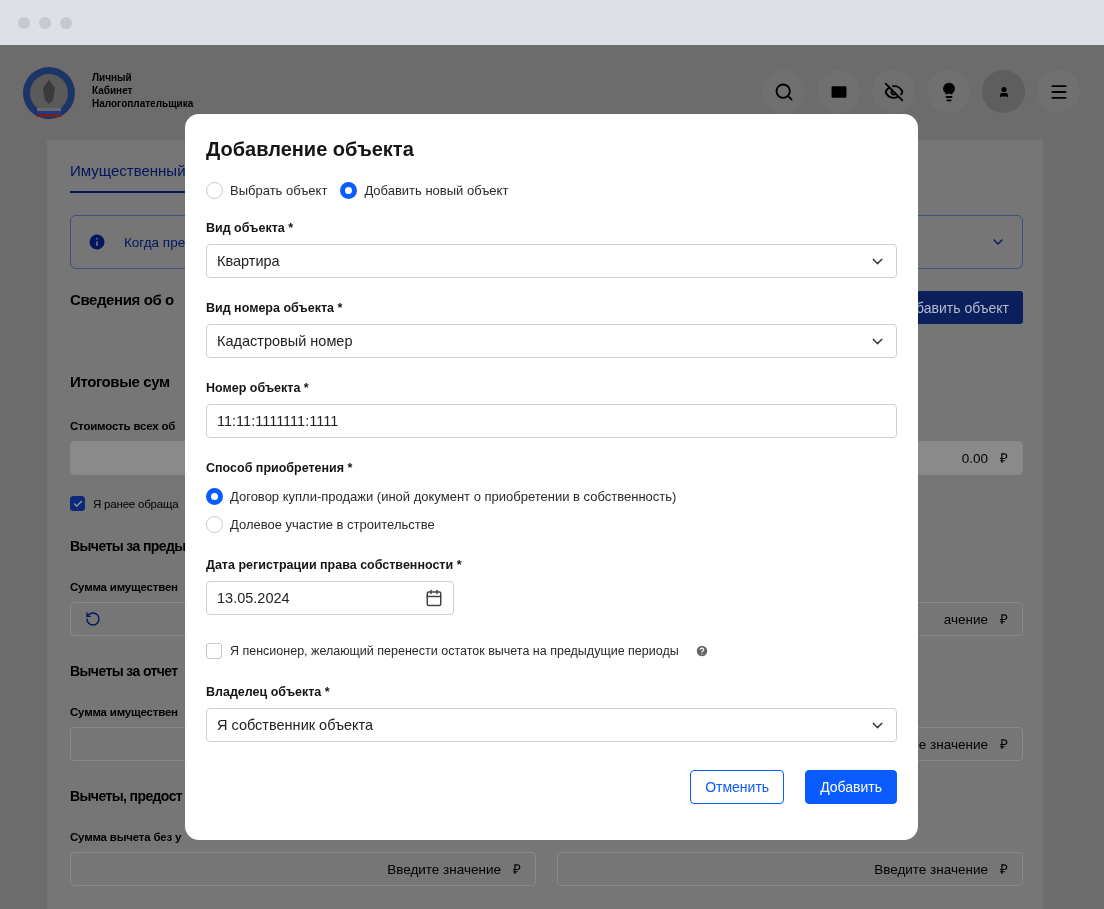 The image size is (1104, 909). Describe the element at coordinates (551, 261) in the screenshot. I see `select-field: Квартира` at that location.